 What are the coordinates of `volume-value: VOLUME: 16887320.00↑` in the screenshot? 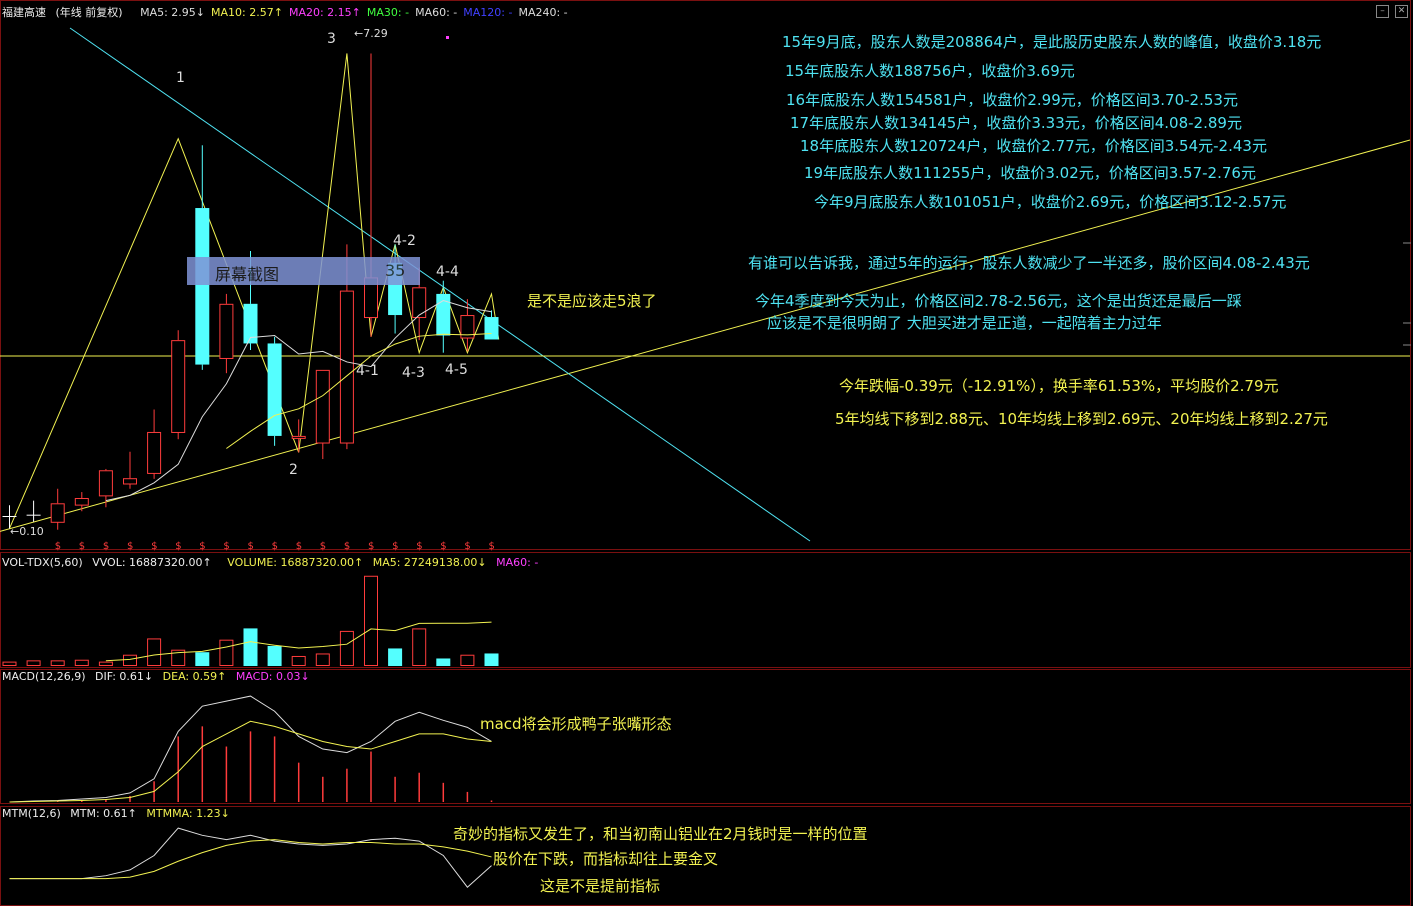 It's located at (295, 562).